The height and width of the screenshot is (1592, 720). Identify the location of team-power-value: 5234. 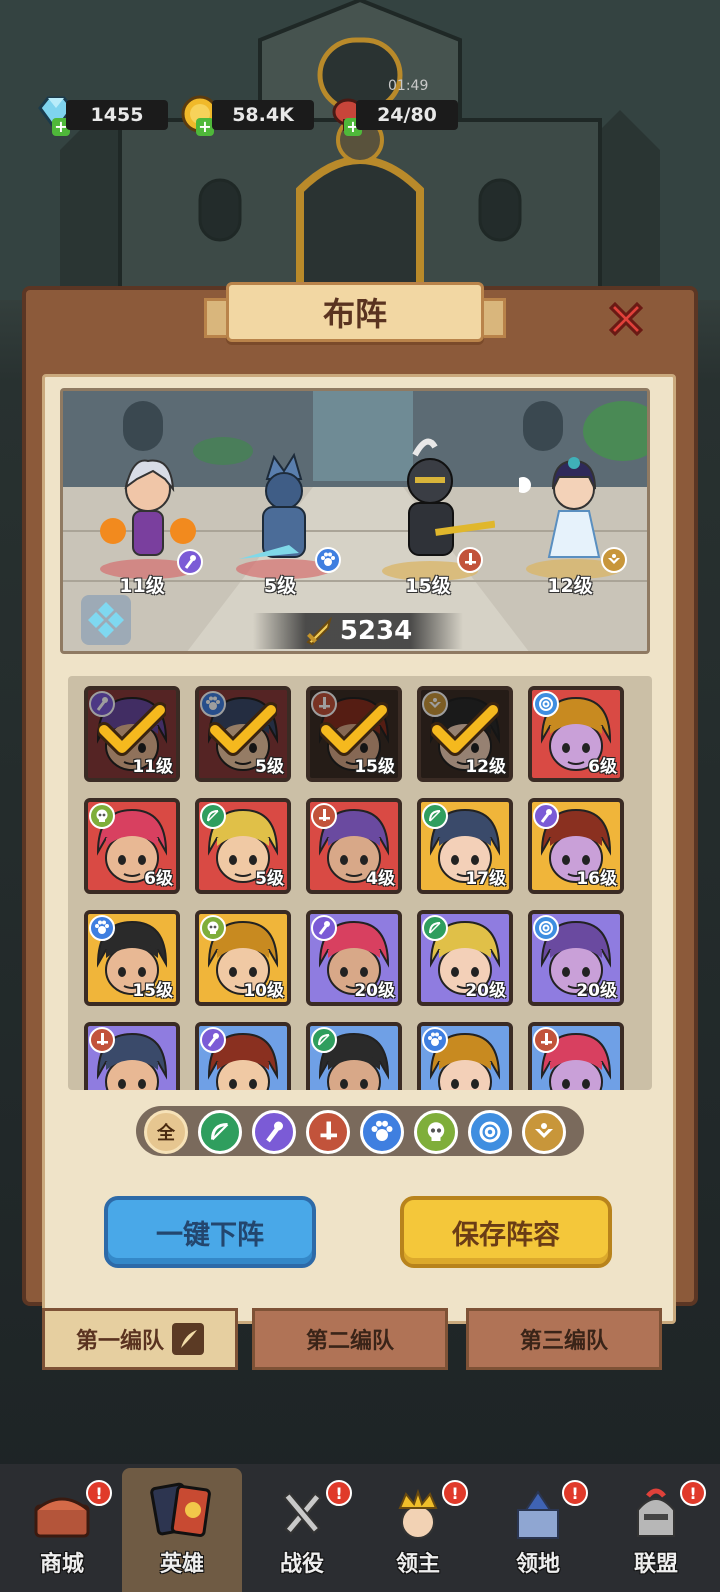
(376, 631).